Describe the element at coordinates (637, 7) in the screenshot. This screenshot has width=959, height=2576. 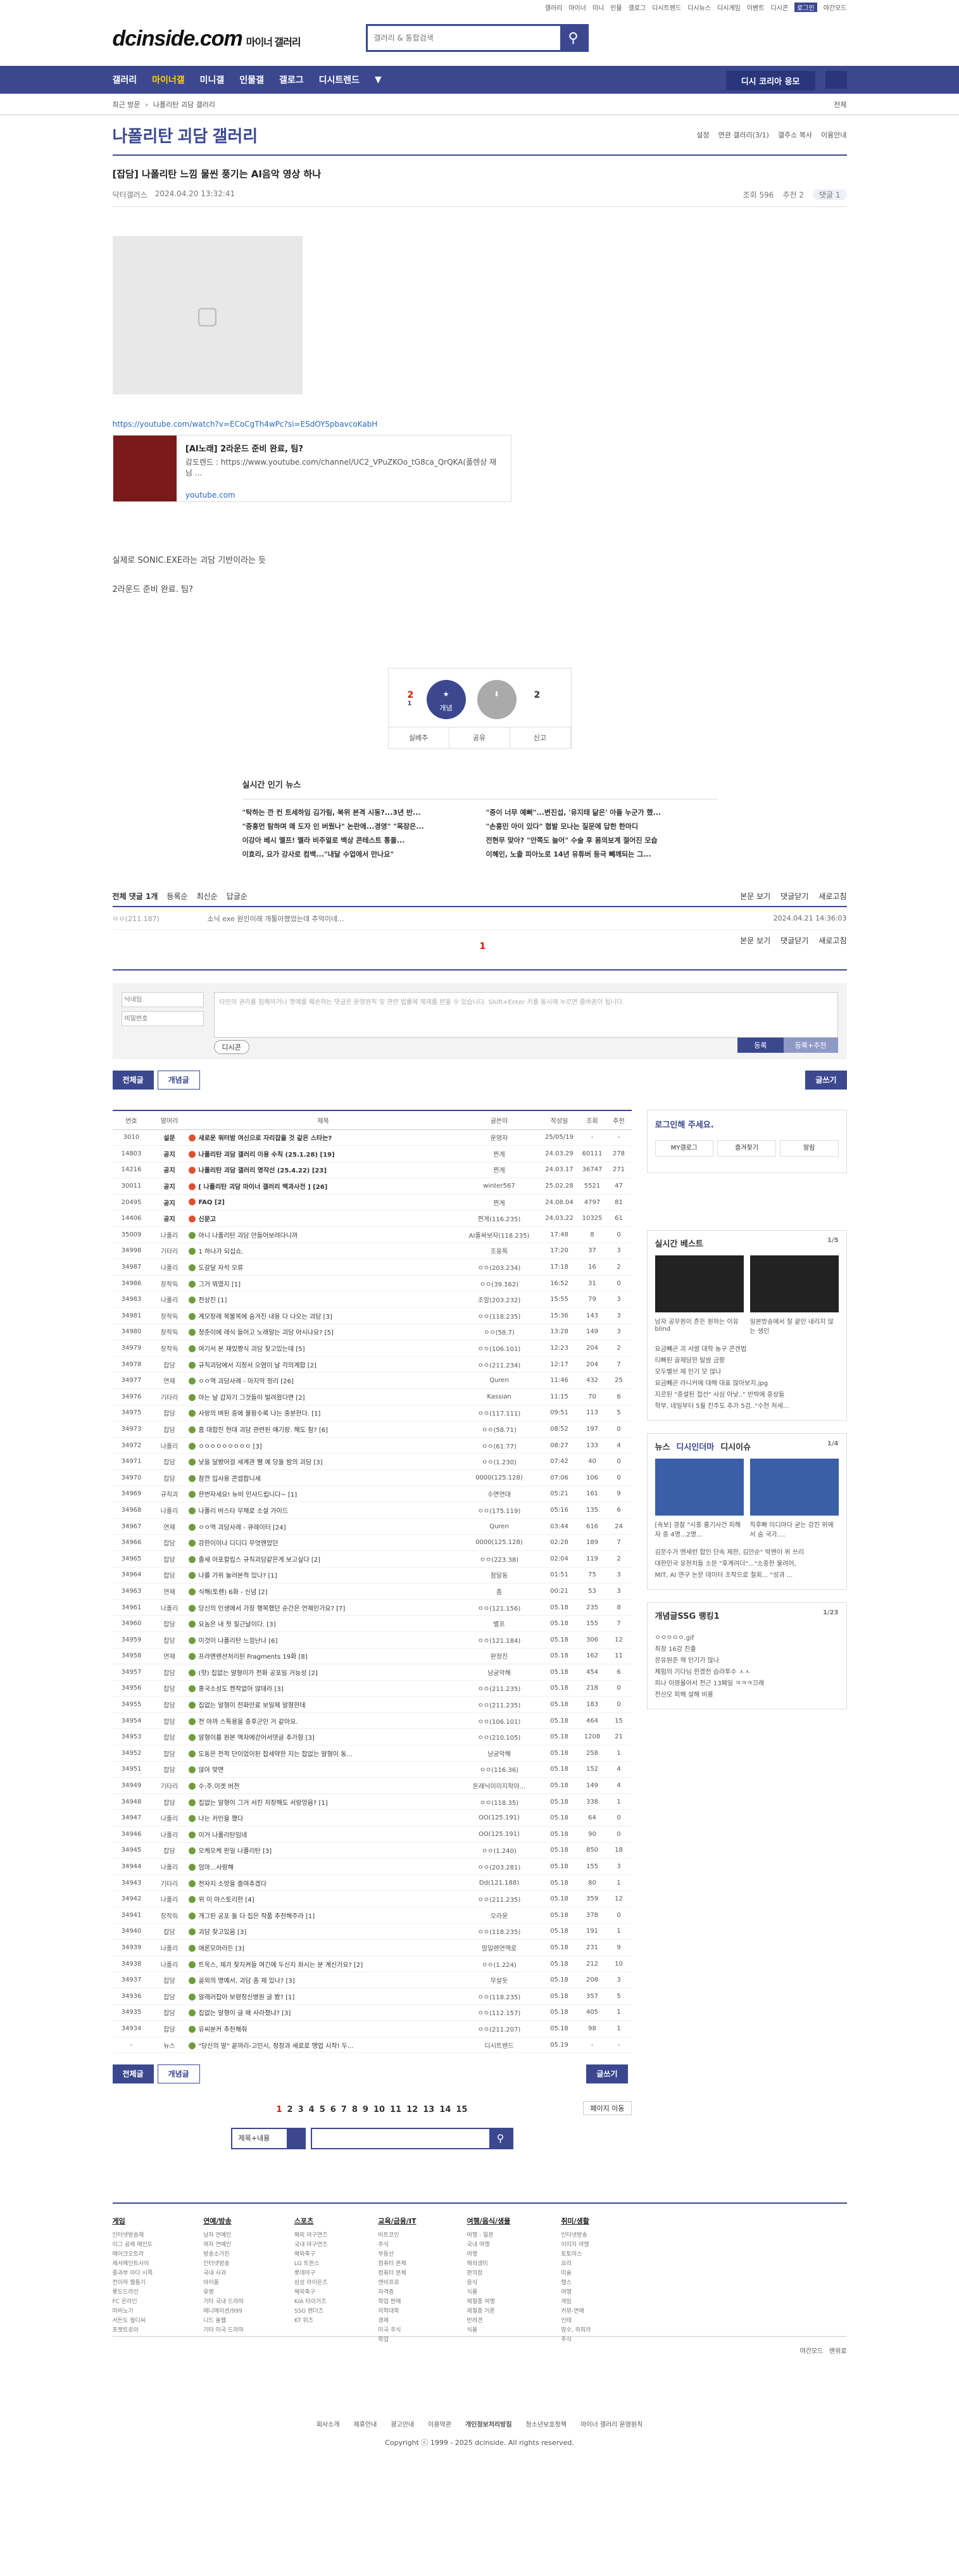
I see `top-link: 갤로그` at that location.